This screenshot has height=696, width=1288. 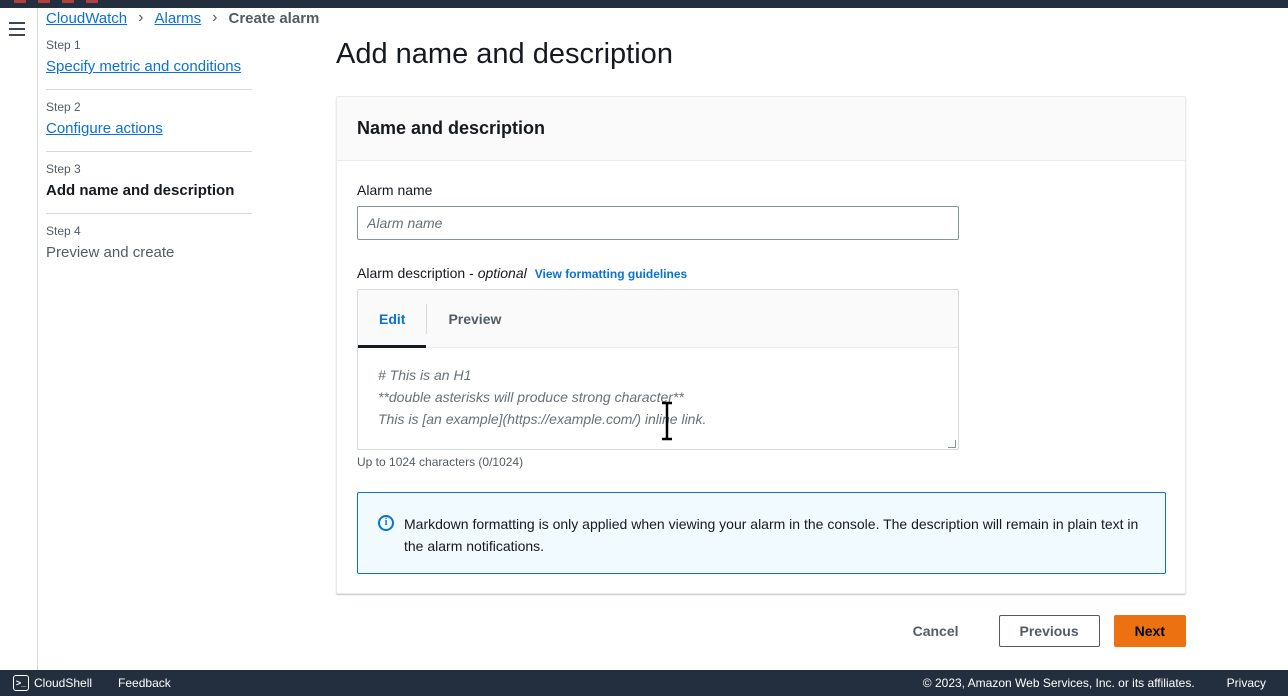 I want to click on step-disabled-label: Preview and create, so click(x=110, y=252).